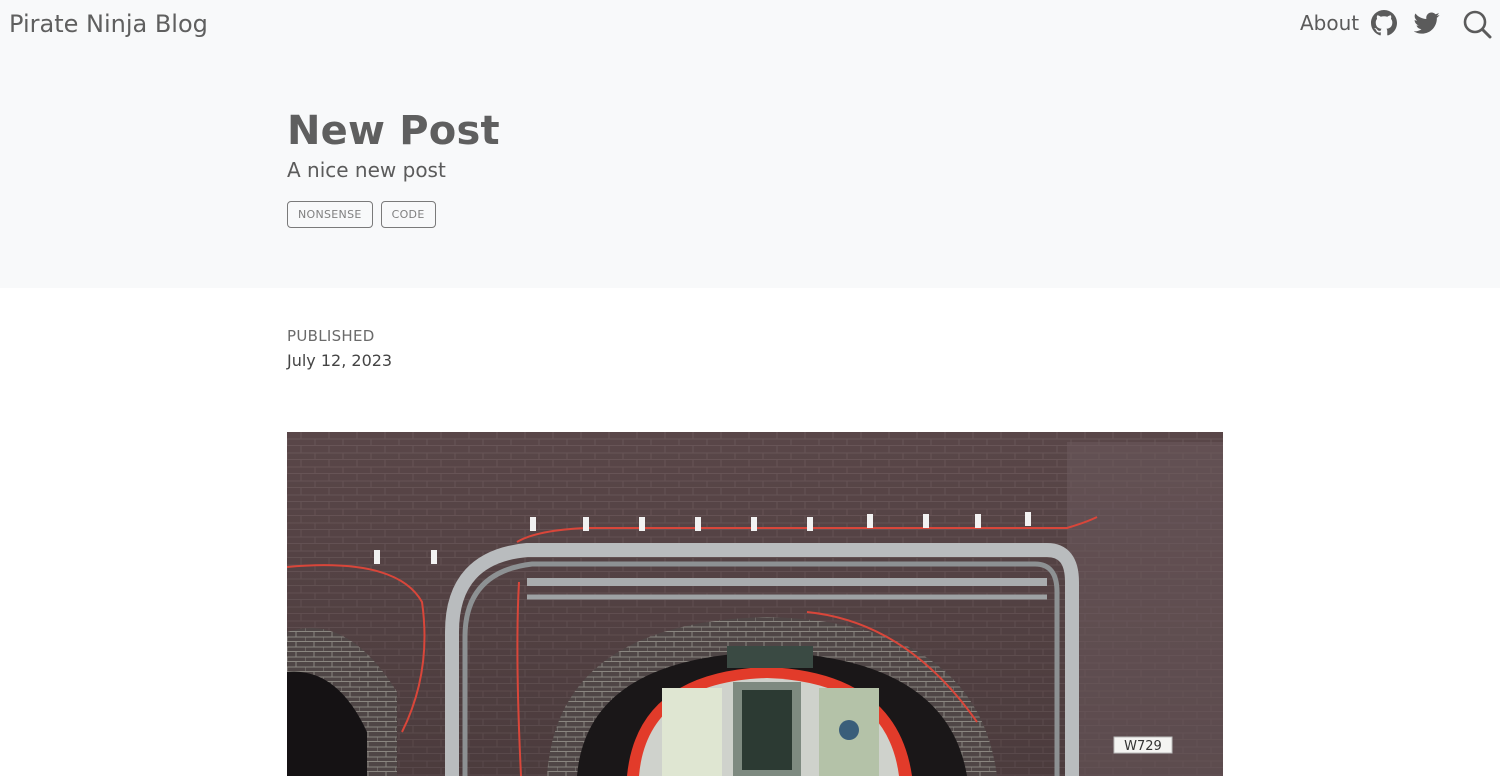 The height and width of the screenshot is (776, 1500). Describe the element at coordinates (340, 360) in the screenshot. I see `published-date: July 12, 2023` at that location.